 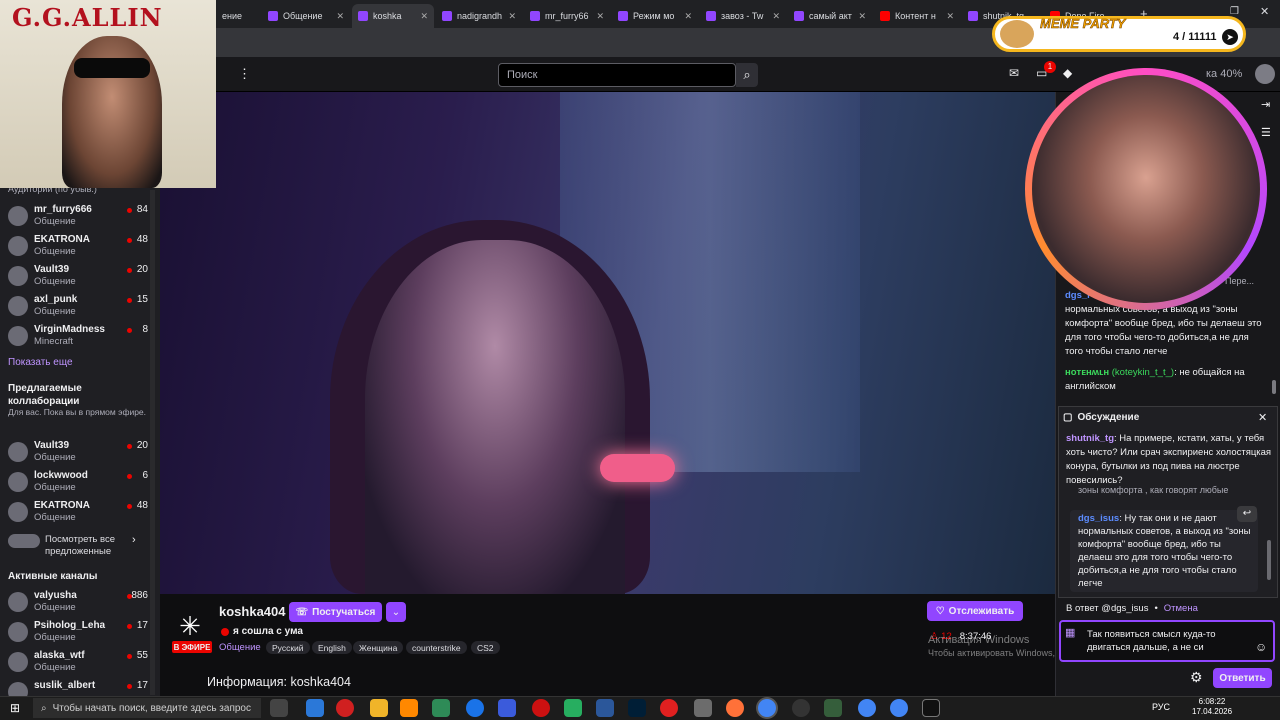 What do you see at coordinates (78, 219) in the screenshot?
I see `sidebar-channel: mr_furry666 Общение 84` at bounding box center [78, 219].